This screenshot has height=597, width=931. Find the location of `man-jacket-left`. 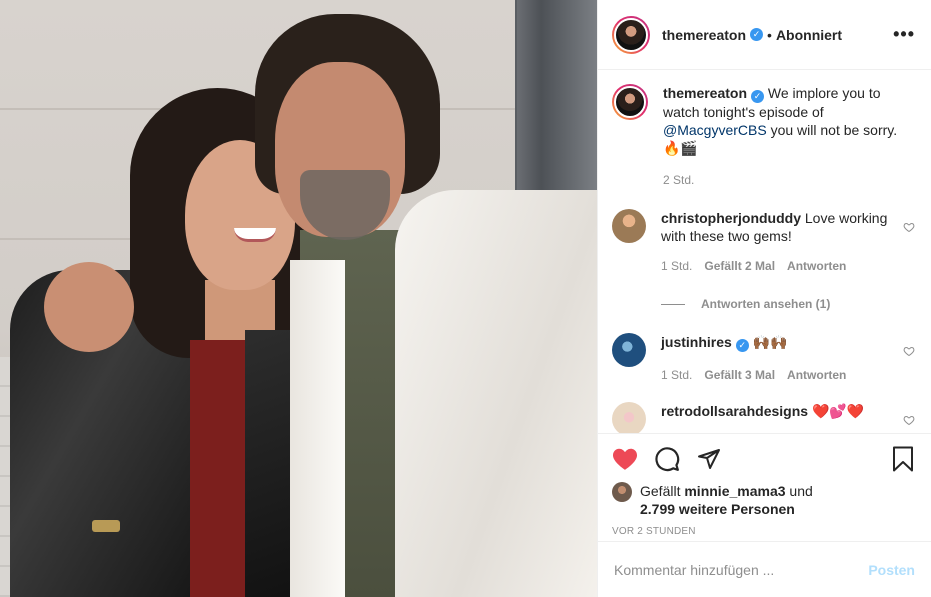

man-jacket-left is located at coordinates (317, 428).